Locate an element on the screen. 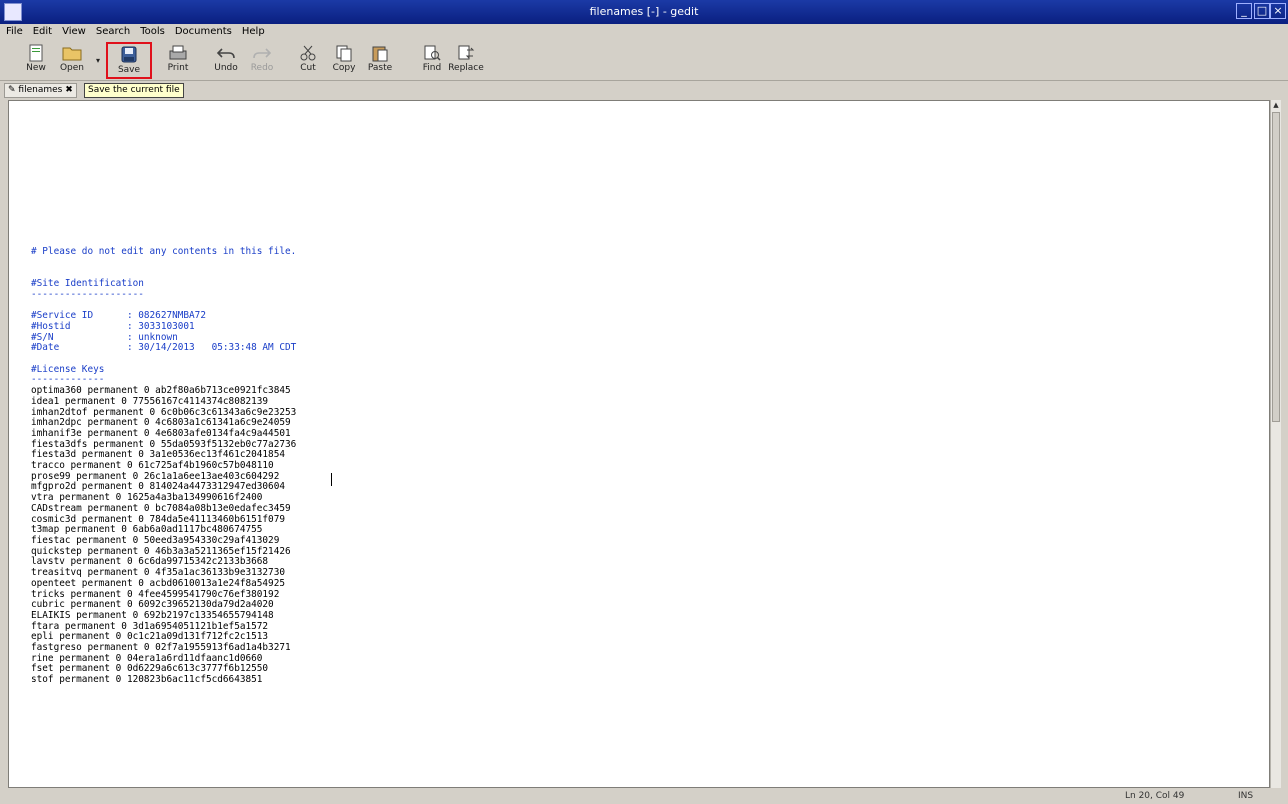 Image resolution: width=1288 pixels, height=804 pixels. printer-icon is located at coordinates (178, 52).